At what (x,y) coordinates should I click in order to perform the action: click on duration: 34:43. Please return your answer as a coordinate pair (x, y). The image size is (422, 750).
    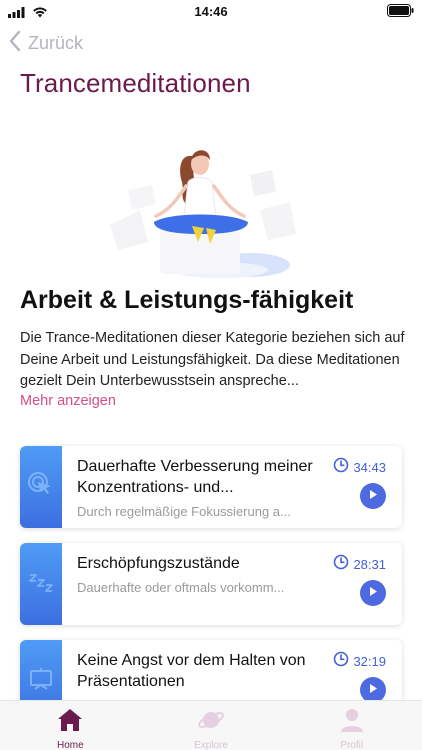
    Looking at the image, I should click on (359, 467).